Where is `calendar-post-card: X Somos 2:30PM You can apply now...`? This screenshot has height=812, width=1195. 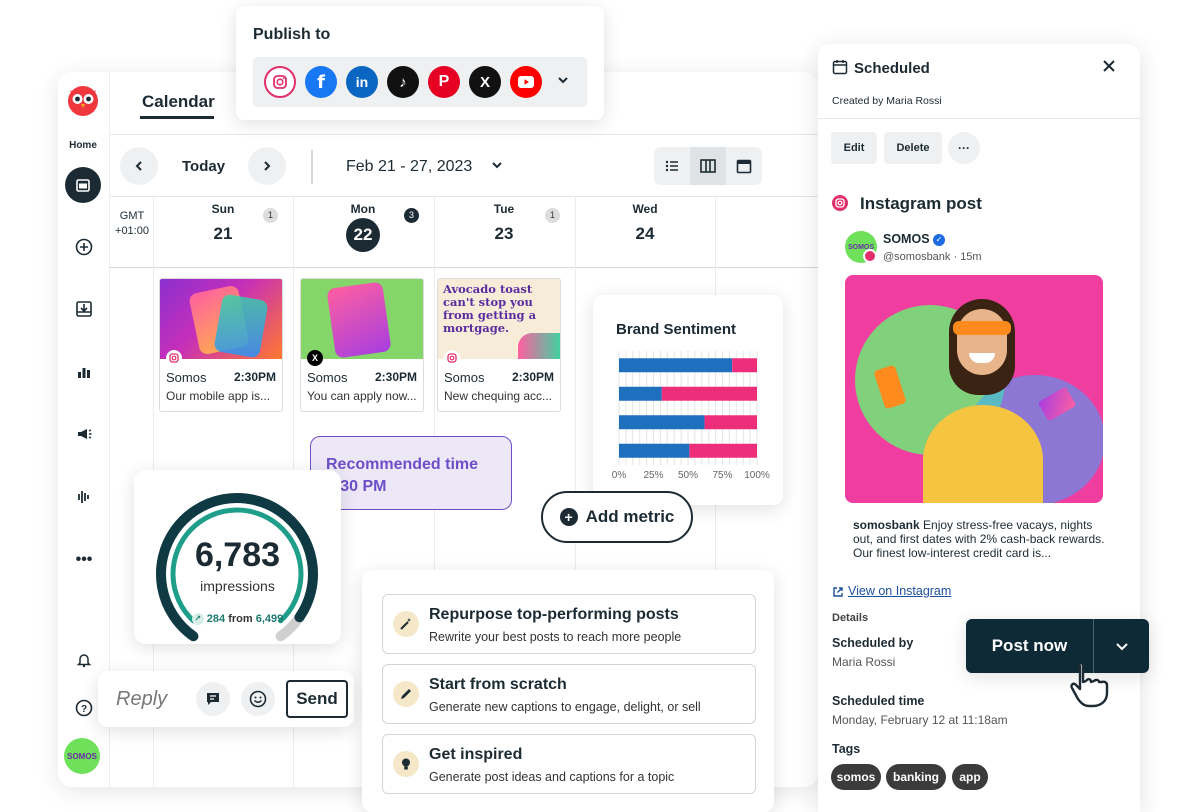 calendar-post-card: X Somos 2:30PM You can apply now... is located at coordinates (362, 345).